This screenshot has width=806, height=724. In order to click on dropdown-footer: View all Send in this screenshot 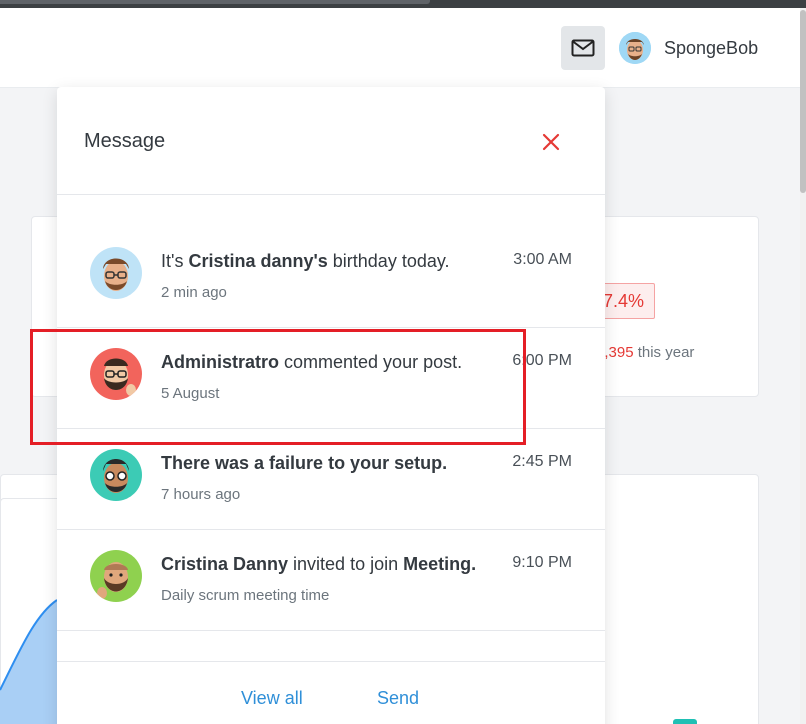, I will do `click(331, 692)`.